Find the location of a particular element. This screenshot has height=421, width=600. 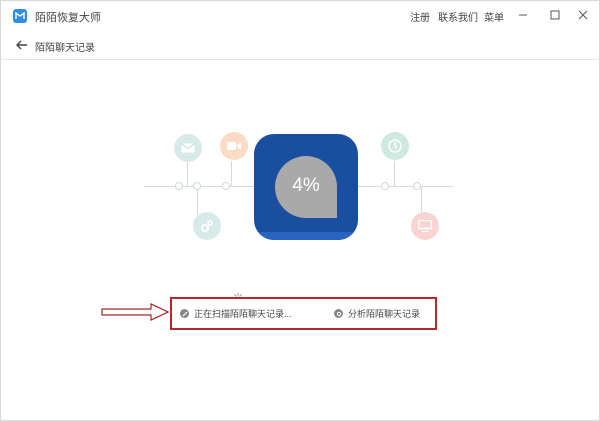

settings-icon is located at coordinates (207, 226).